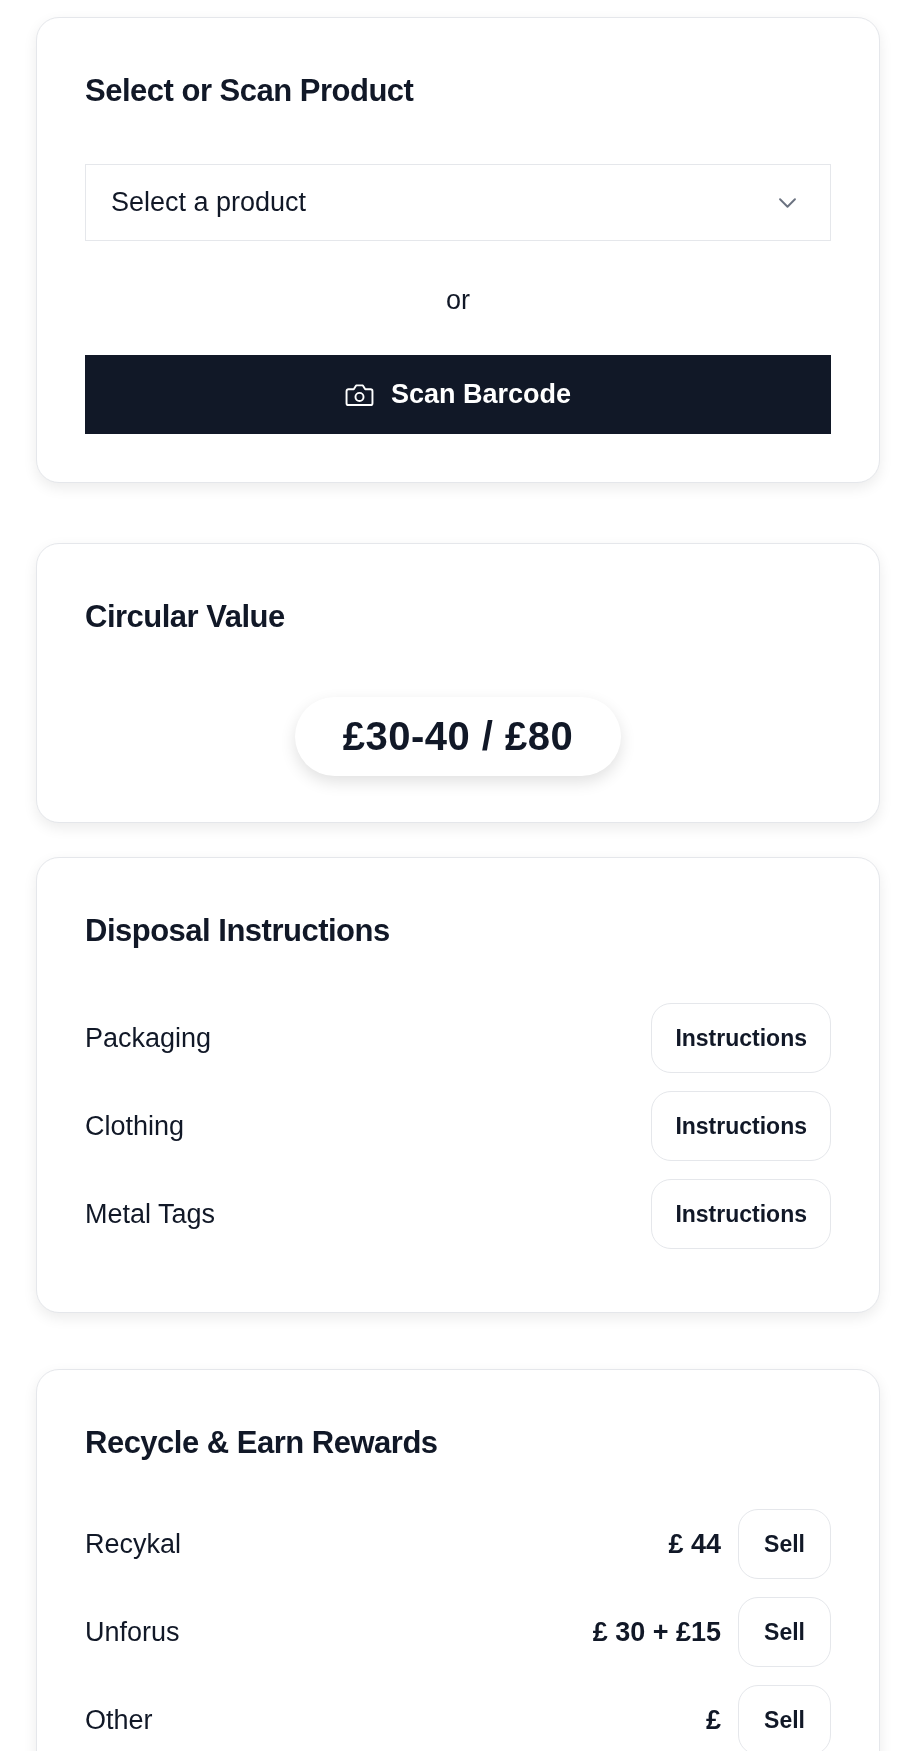 The height and width of the screenshot is (1751, 910). What do you see at coordinates (185, 617) in the screenshot?
I see `card-title: Circular Value` at bounding box center [185, 617].